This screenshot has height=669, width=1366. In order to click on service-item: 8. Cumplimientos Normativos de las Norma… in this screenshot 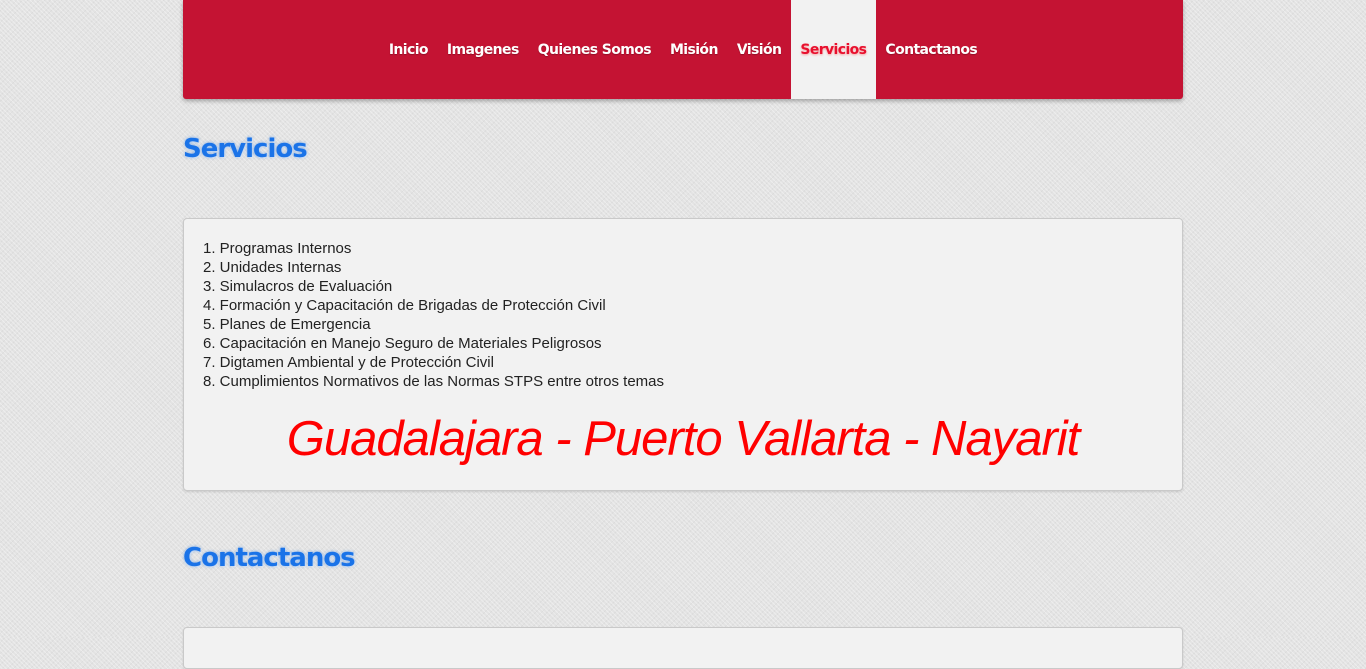, I will do `click(433, 381)`.